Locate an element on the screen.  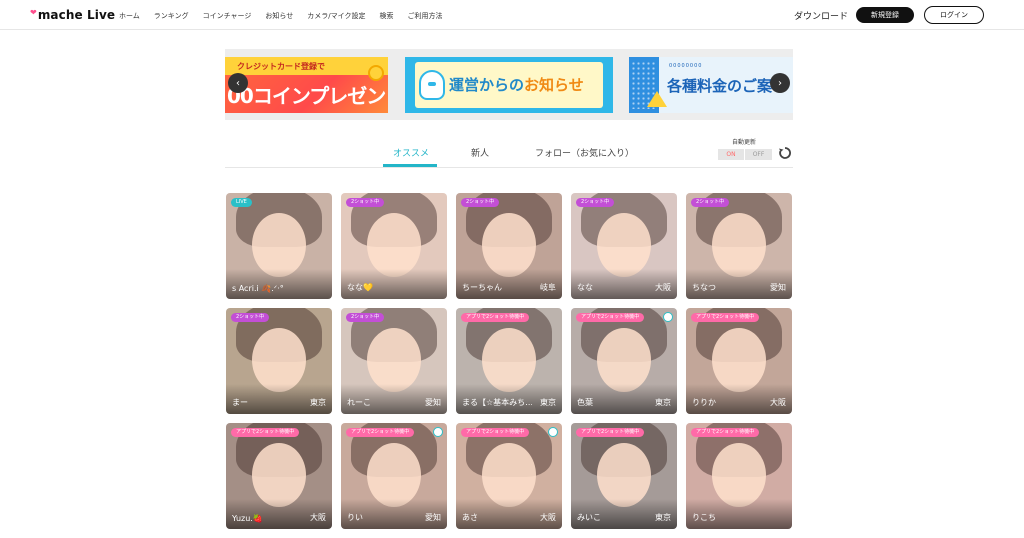
performer-card: アプリで2ショット待機中 色葉 東京 is located at coordinates (624, 361).